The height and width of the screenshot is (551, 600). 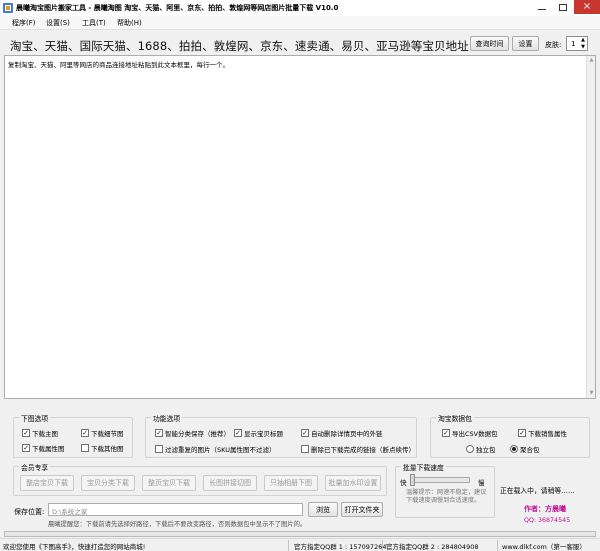 What do you see at coordinates (423, 467) in the screenshot?
I see `speed-title: 批量下载速度` at bounding box center [423, 467].